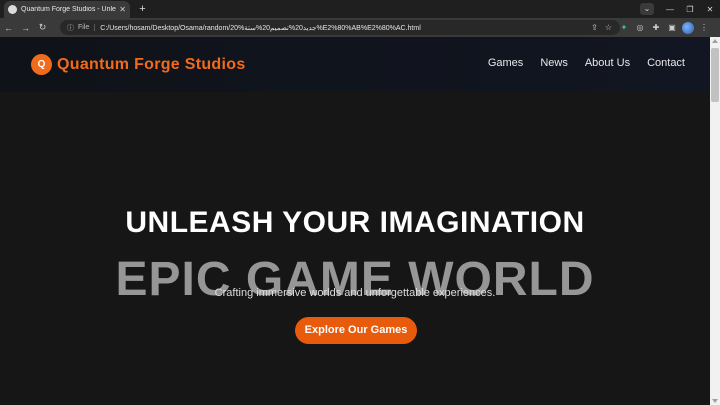 The image size is (720, 405). Describe the element at coordinates (12, 9) in the screenshot. I see `globe-icon` at that location.